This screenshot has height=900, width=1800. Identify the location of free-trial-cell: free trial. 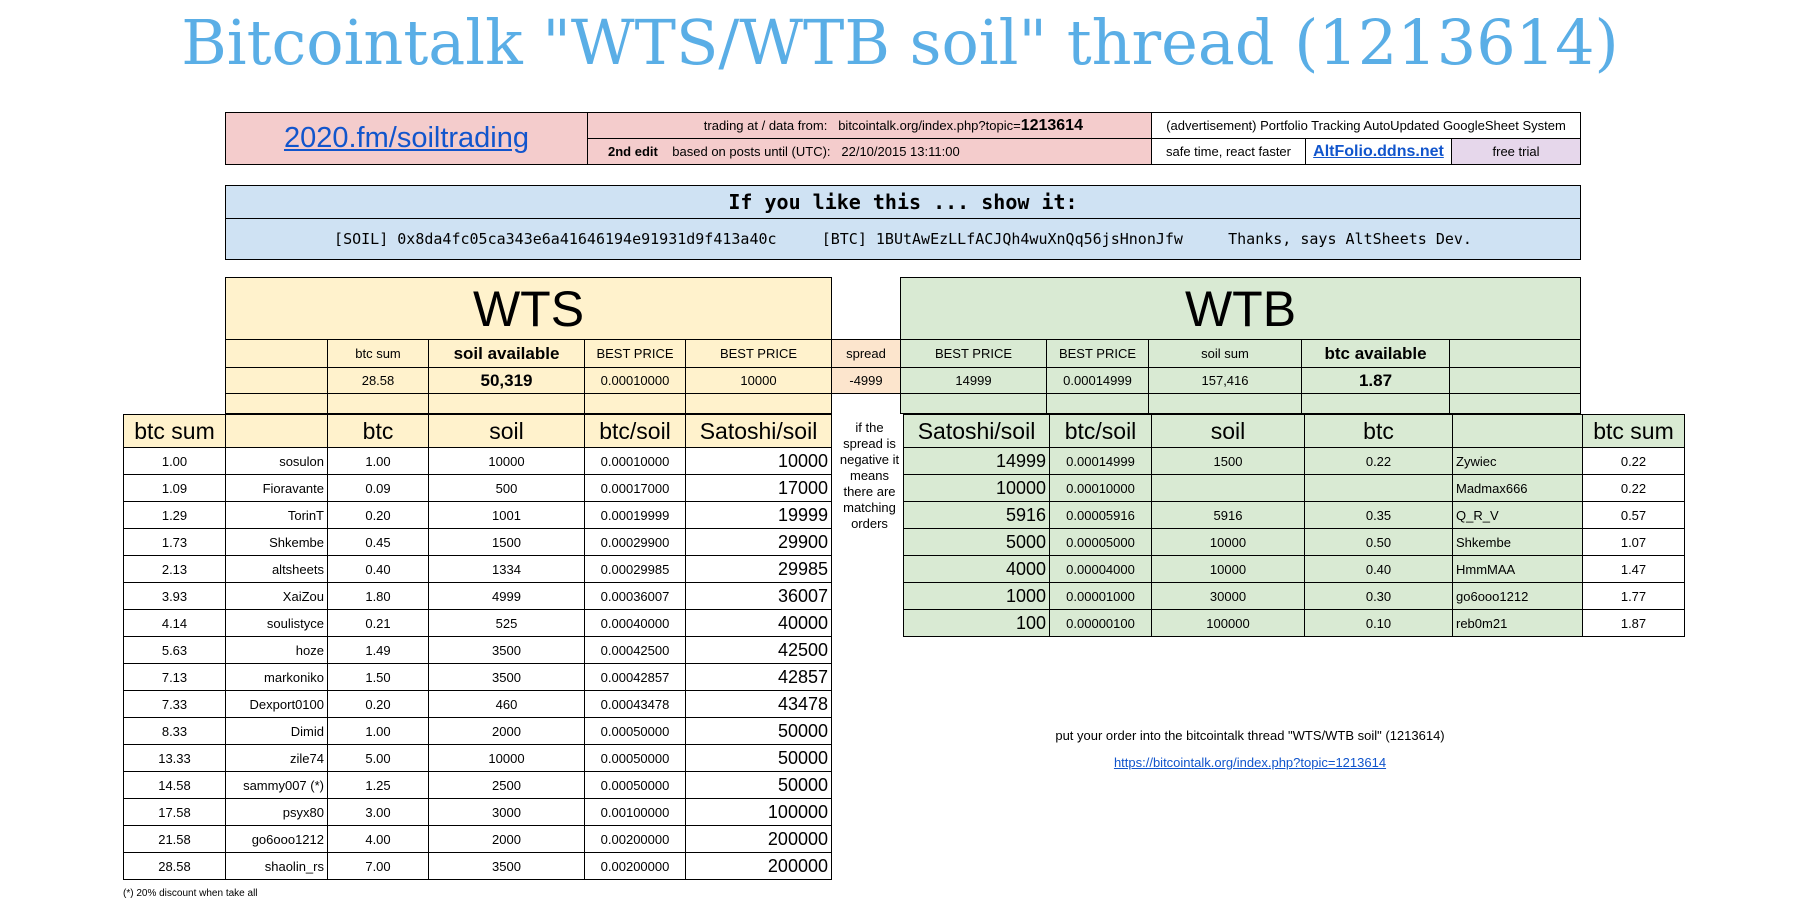
(1516, 151).